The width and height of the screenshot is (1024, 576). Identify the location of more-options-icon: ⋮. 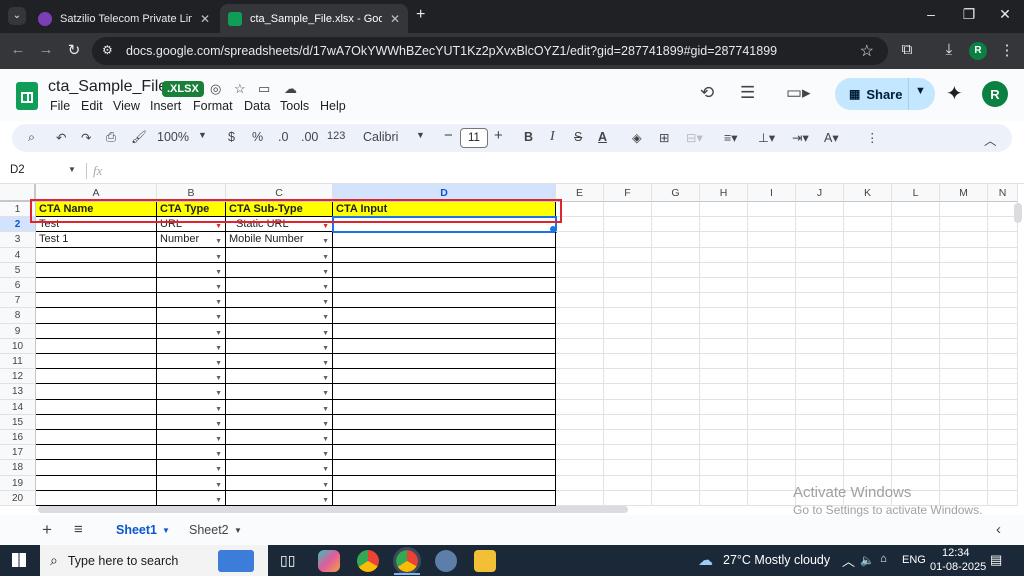
(872, 137).